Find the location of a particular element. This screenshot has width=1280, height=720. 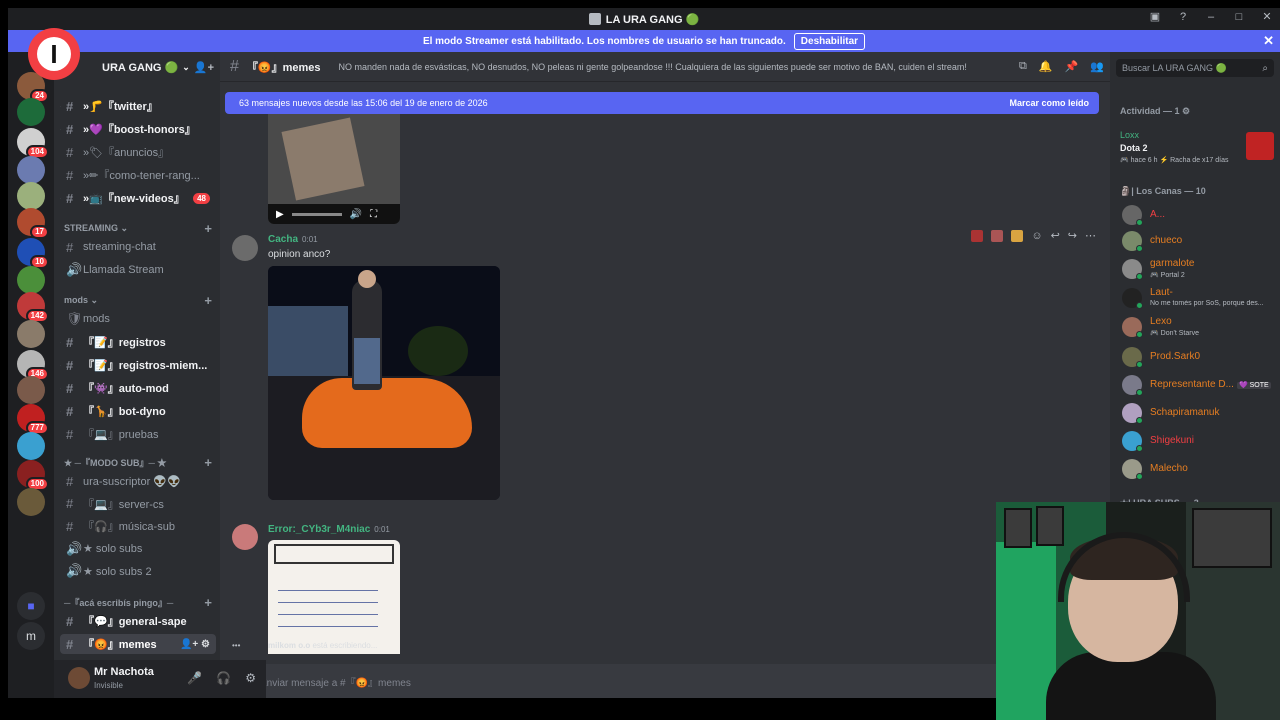

inbox-icon: ▣ is located at coordinates (1155, 16).